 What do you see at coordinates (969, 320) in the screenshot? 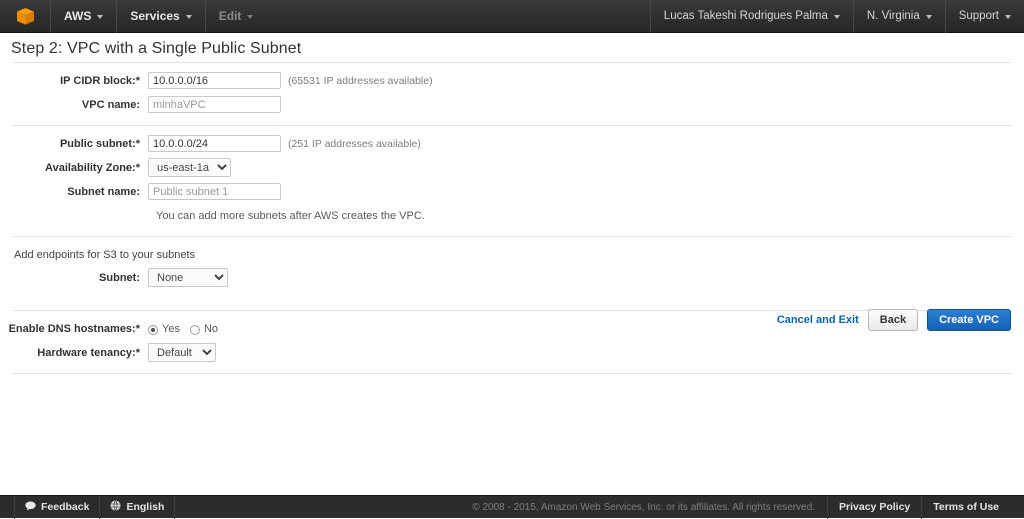
I see `create-vpc-button: Create VPC` at bounding box center [969, 320].